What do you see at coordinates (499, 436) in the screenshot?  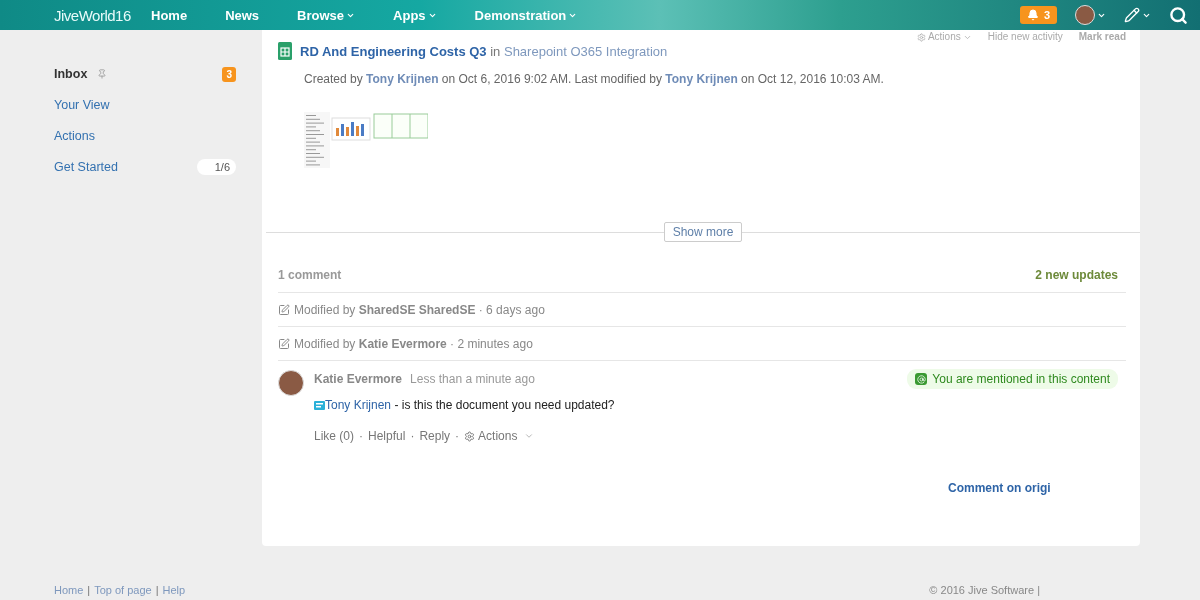 I see `comment-action-link: Actions` at bounding box center [499, 436].